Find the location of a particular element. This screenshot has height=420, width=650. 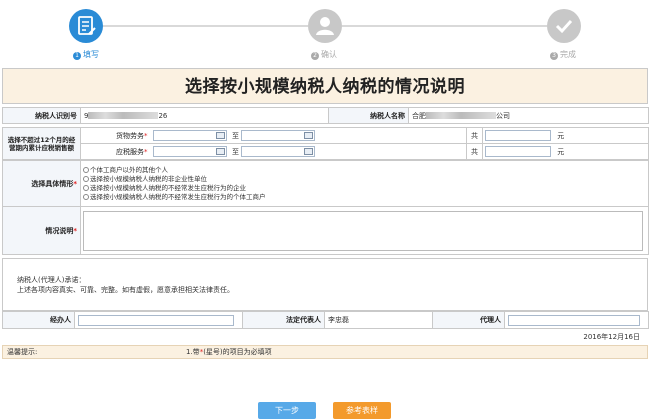

form-title: 选择按小规模纳税人纳税的情况说明 is located at coordinates (325, 86).